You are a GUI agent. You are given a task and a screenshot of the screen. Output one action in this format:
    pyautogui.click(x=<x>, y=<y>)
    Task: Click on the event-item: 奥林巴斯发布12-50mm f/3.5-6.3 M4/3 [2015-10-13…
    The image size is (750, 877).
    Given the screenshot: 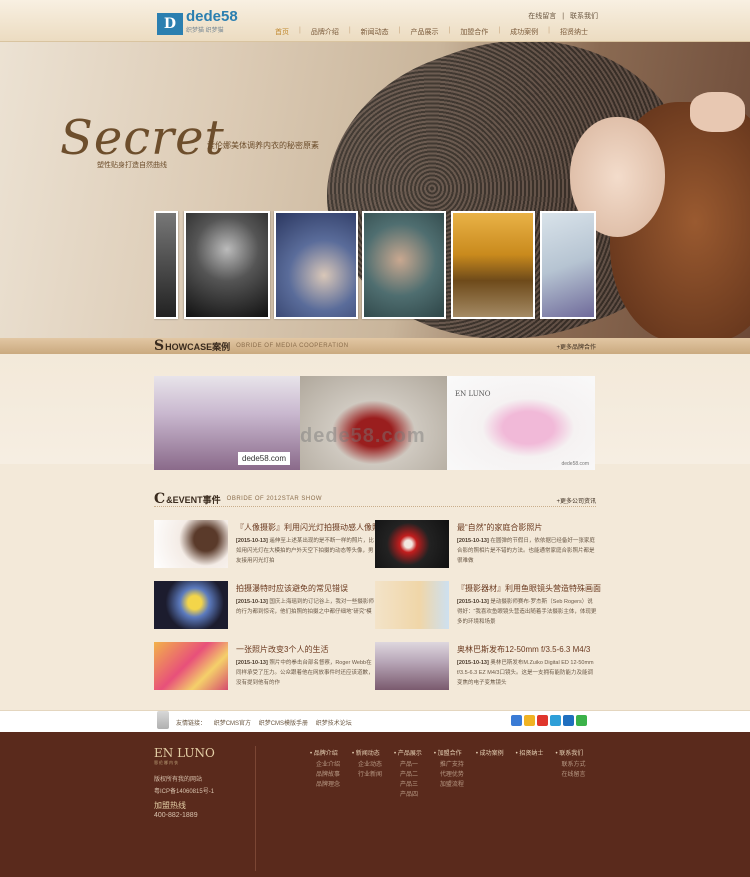 What is the action you would take?
    pyautogui.click(x=486, y=666)
    